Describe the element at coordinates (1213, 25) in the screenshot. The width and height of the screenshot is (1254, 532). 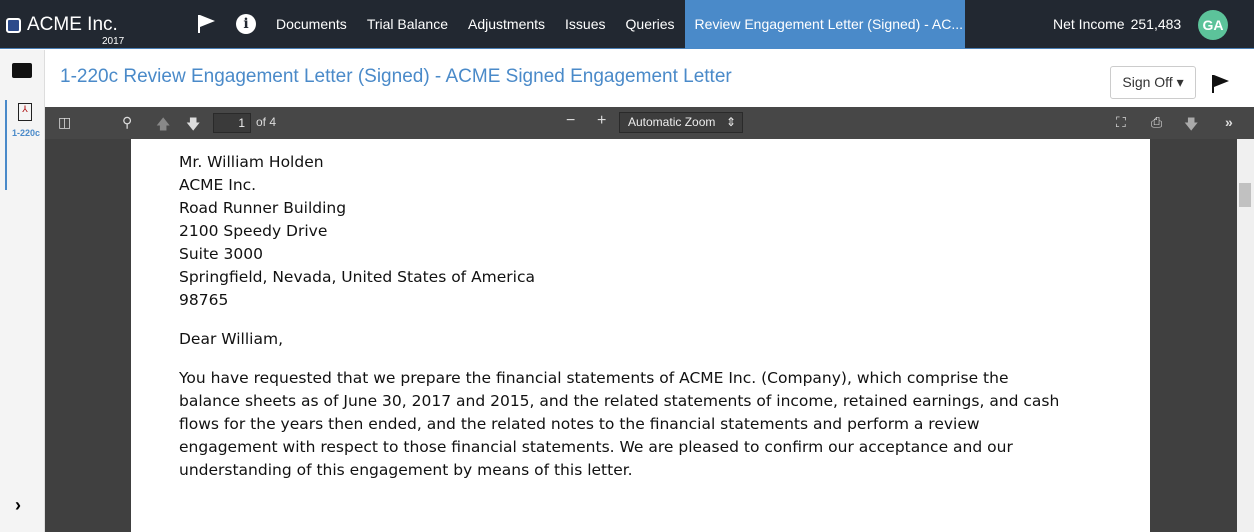
I see `avatar: GA` at that location.